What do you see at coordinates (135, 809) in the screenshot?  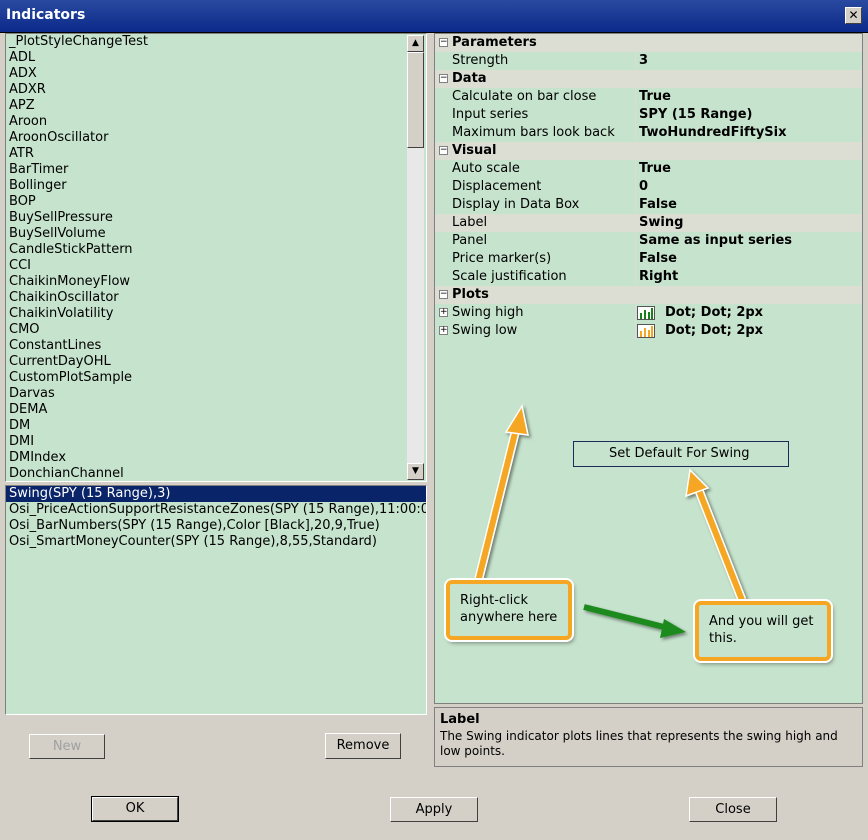 I see `ok-button: OK` at bounding box center [135, 809].